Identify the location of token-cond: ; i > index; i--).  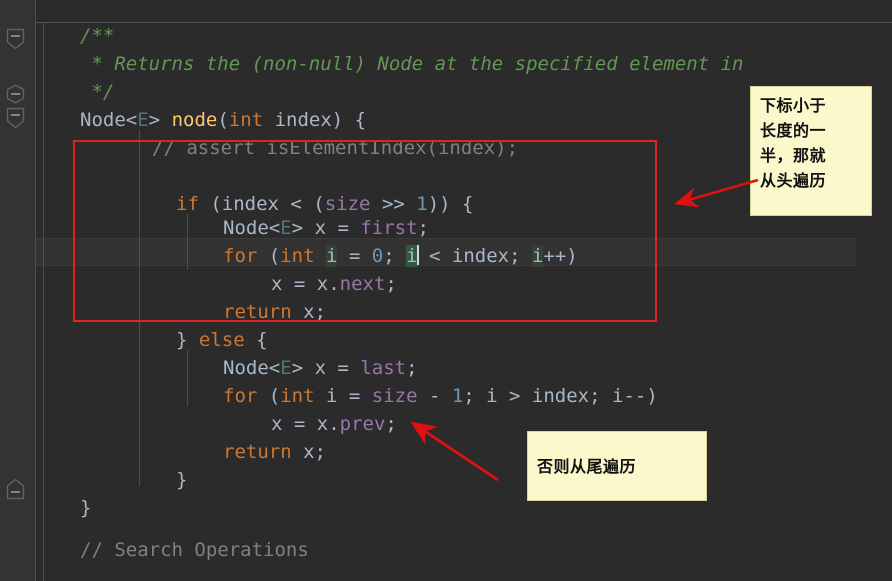
(560, 396).